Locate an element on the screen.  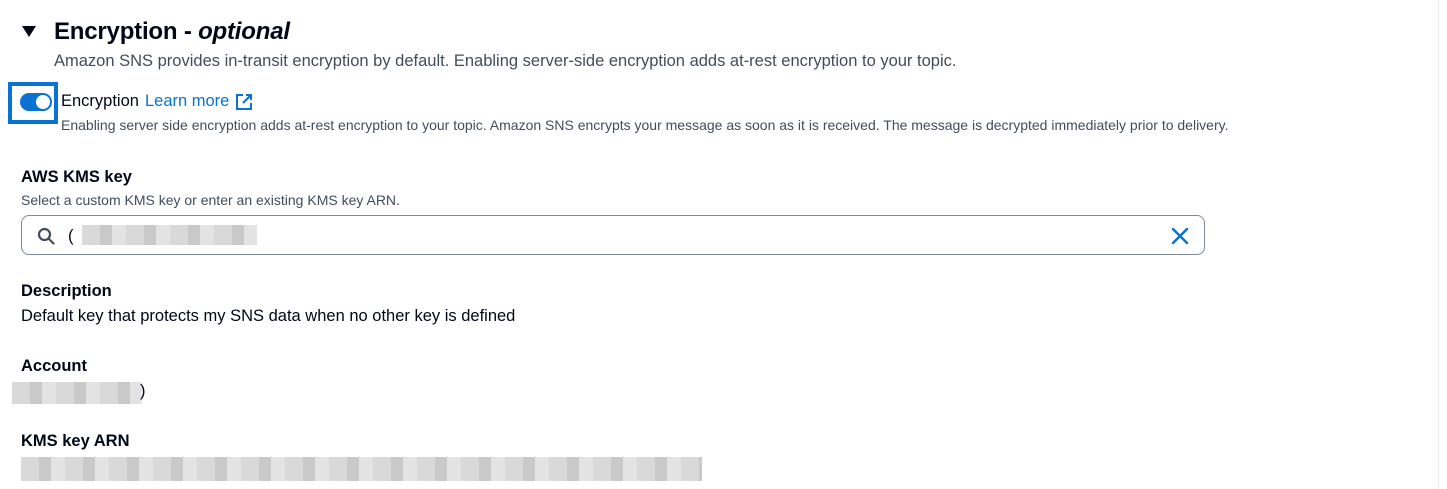
close-icon is located at coordinates (1180, 236).